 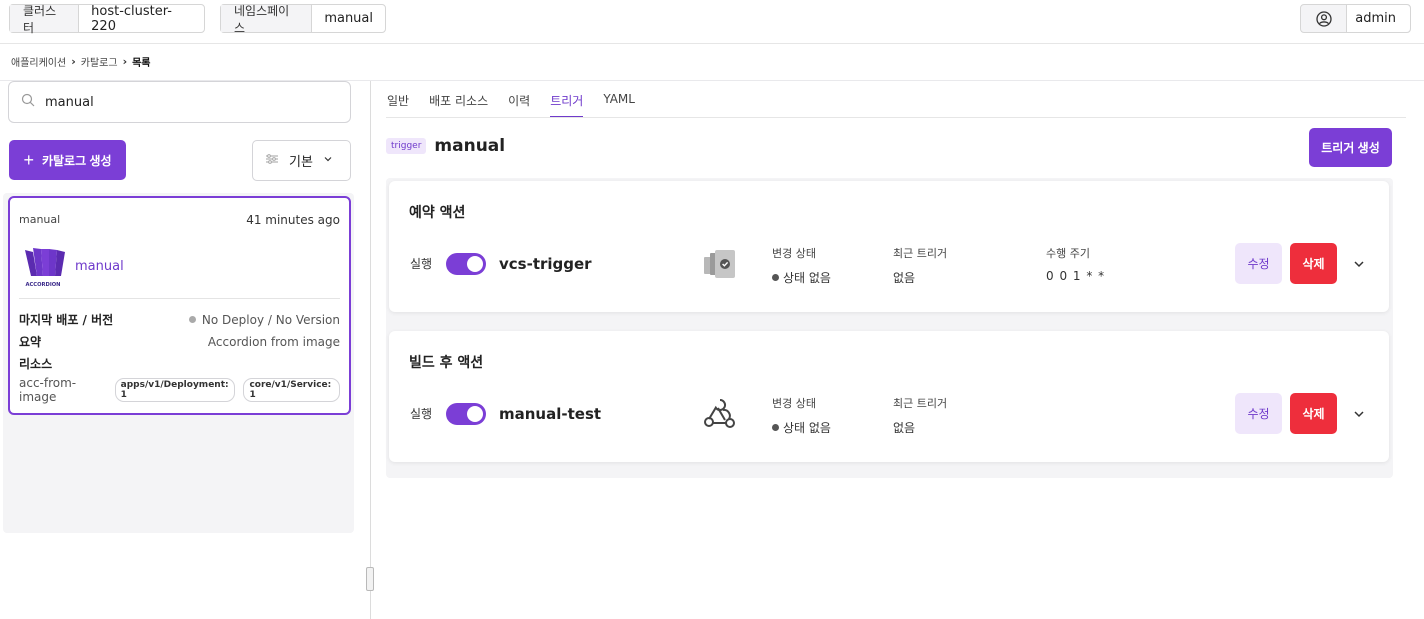 I want to click on splitter-handle, so click(x=370, y=579).